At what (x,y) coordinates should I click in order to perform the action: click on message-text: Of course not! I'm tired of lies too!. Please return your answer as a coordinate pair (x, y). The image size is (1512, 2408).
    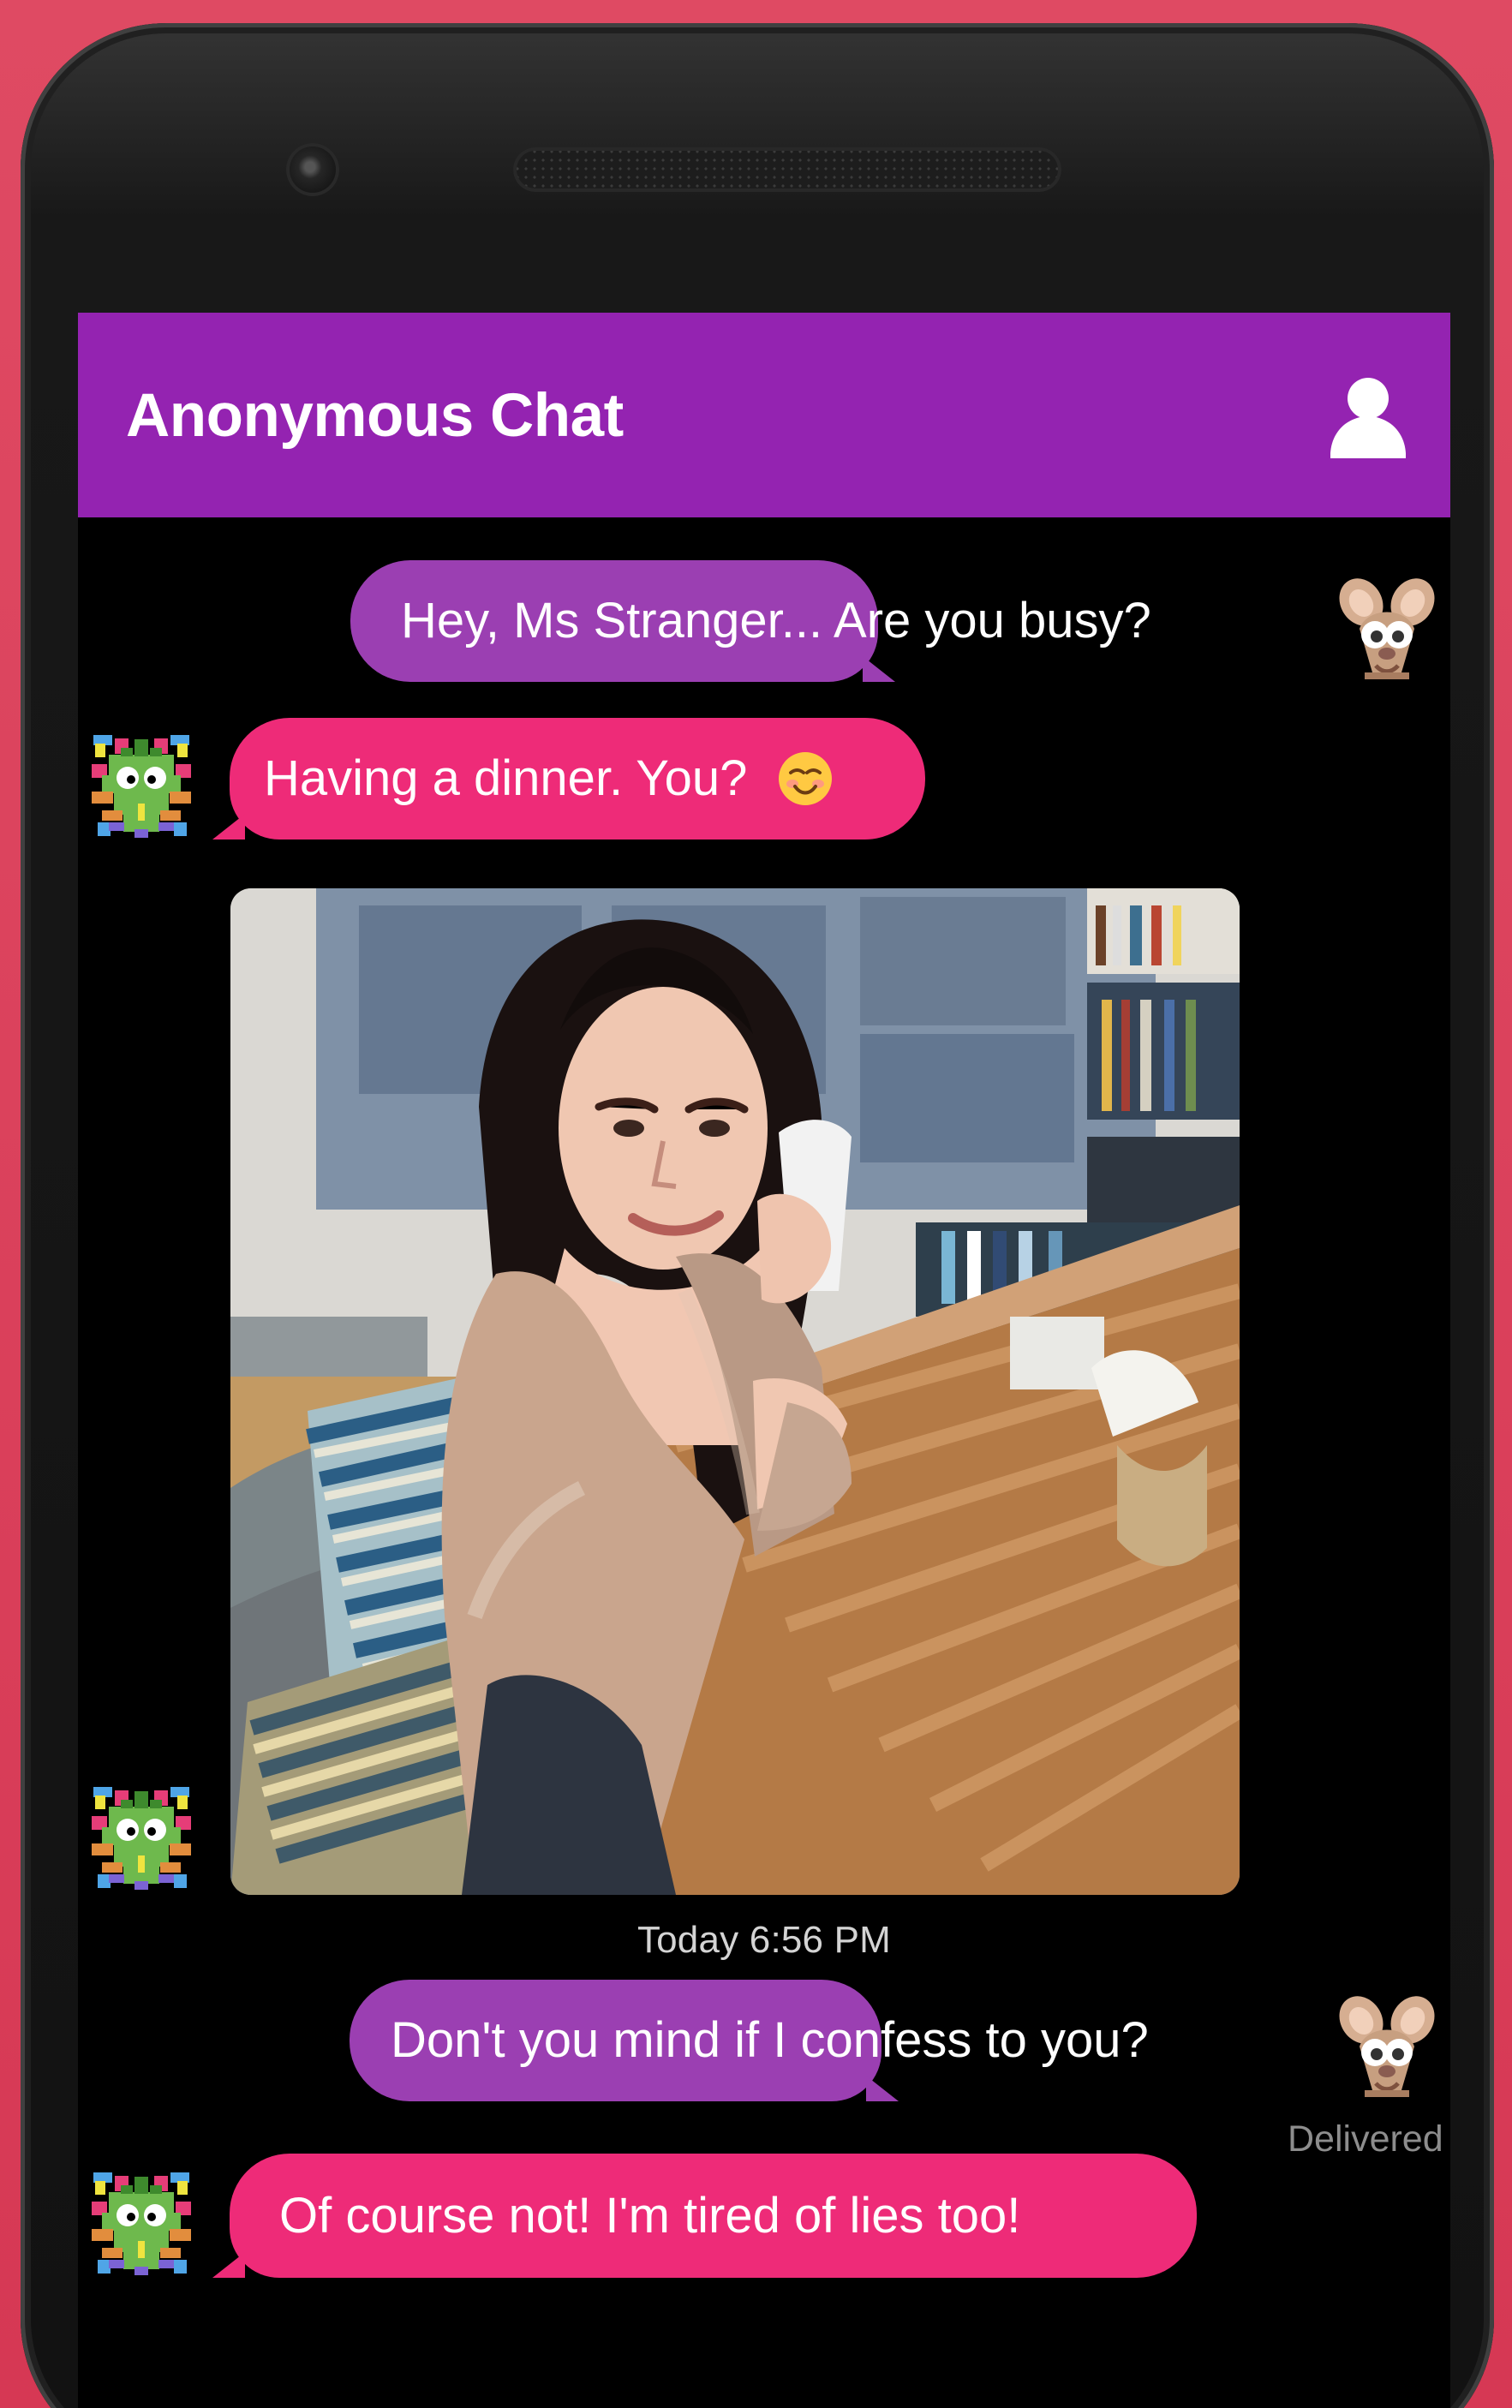
    Looking at the image, I should click on (650, 2215).